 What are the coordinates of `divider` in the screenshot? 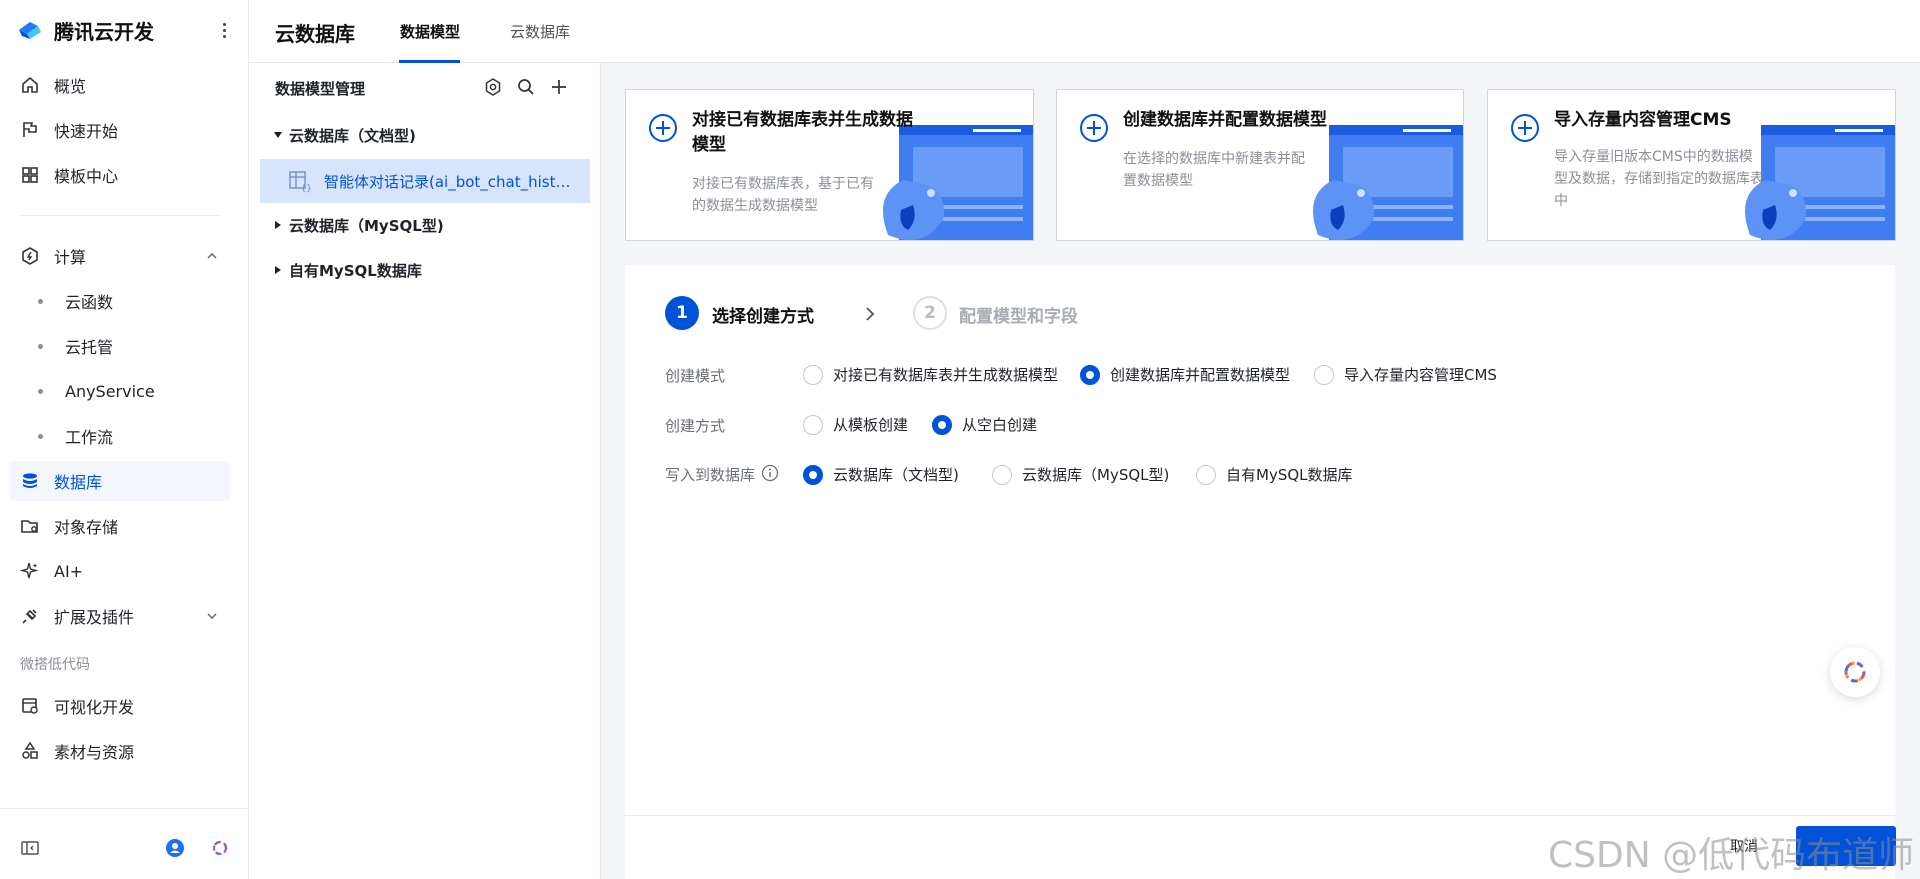 It's located at (124, 808).